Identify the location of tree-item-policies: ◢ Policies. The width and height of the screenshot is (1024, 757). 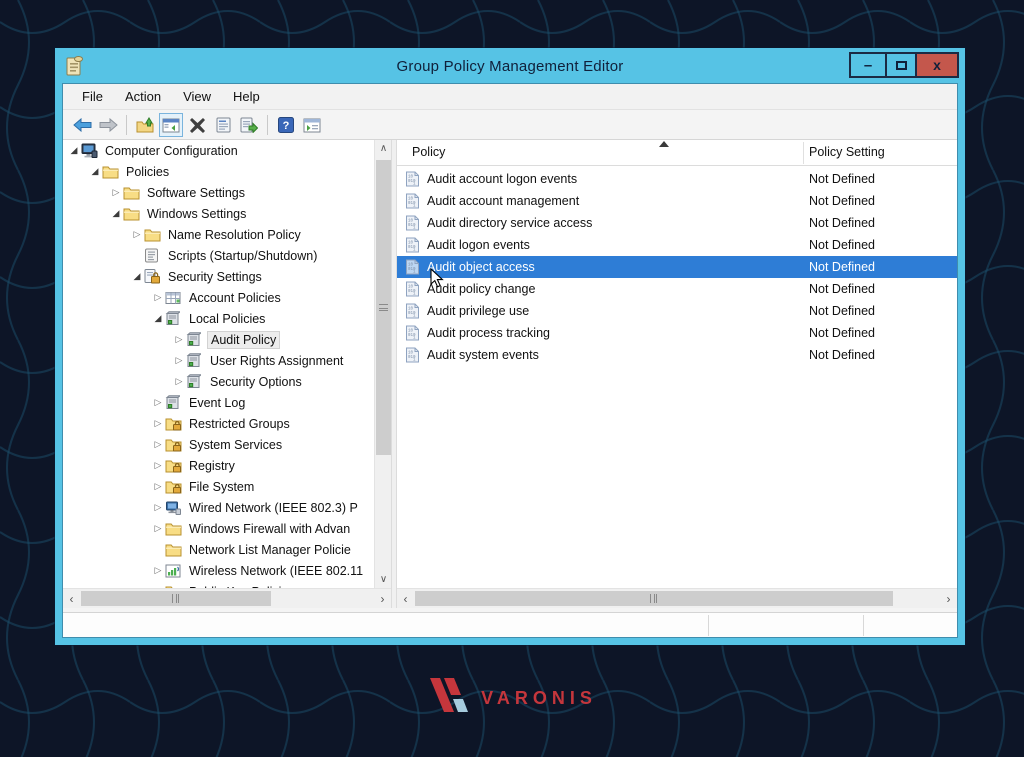
(218, 171).